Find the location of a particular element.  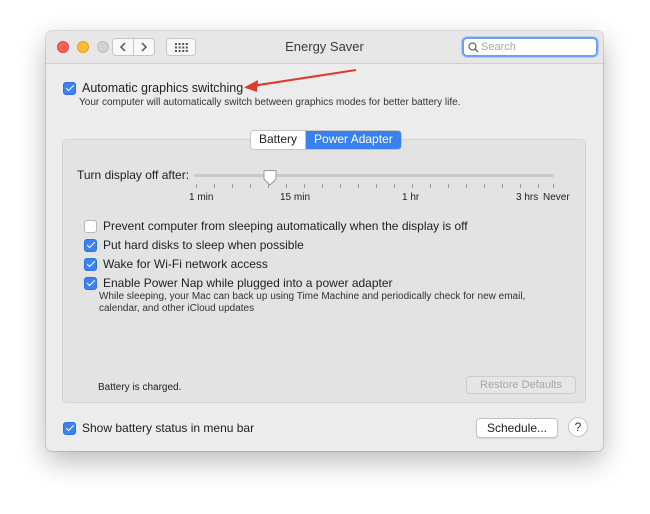

power-nap-checkbox is located at coordinates (90, 283).